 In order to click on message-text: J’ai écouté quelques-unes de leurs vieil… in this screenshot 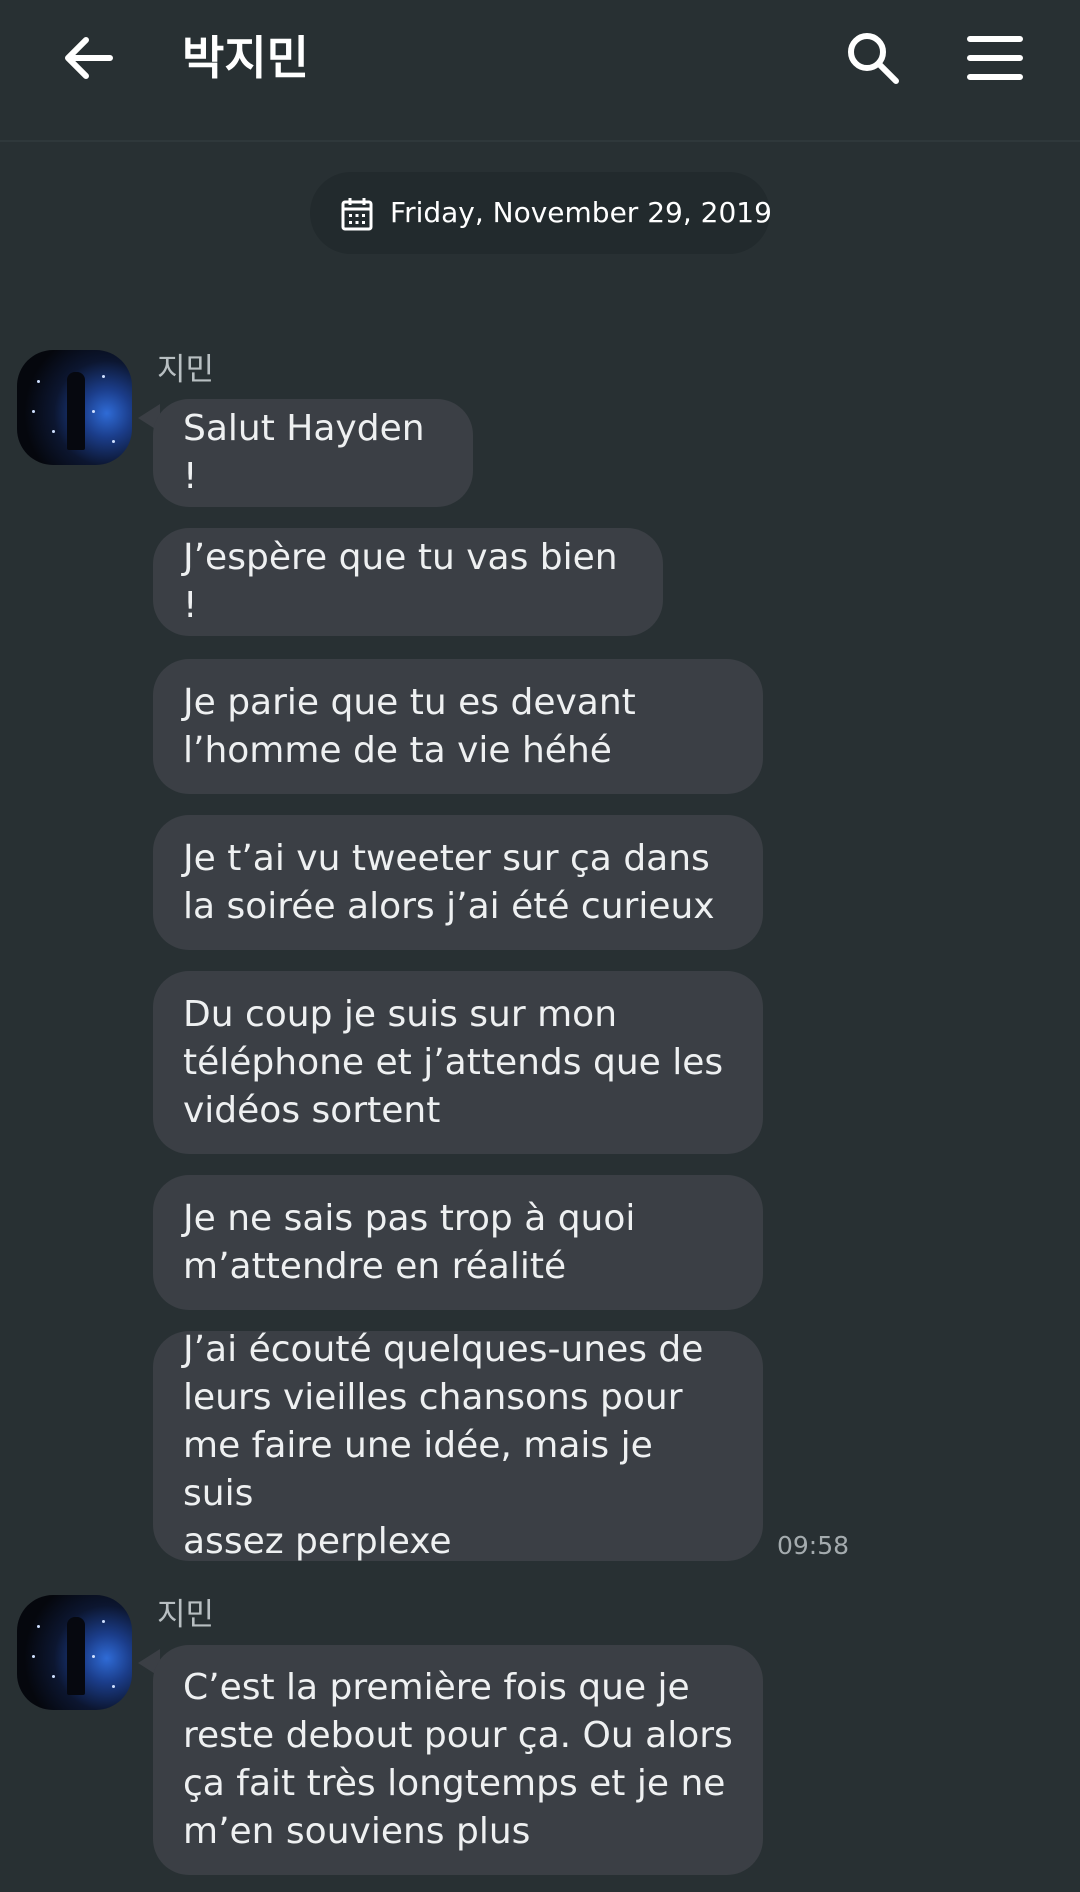, I will do `click(443, 1445)`.